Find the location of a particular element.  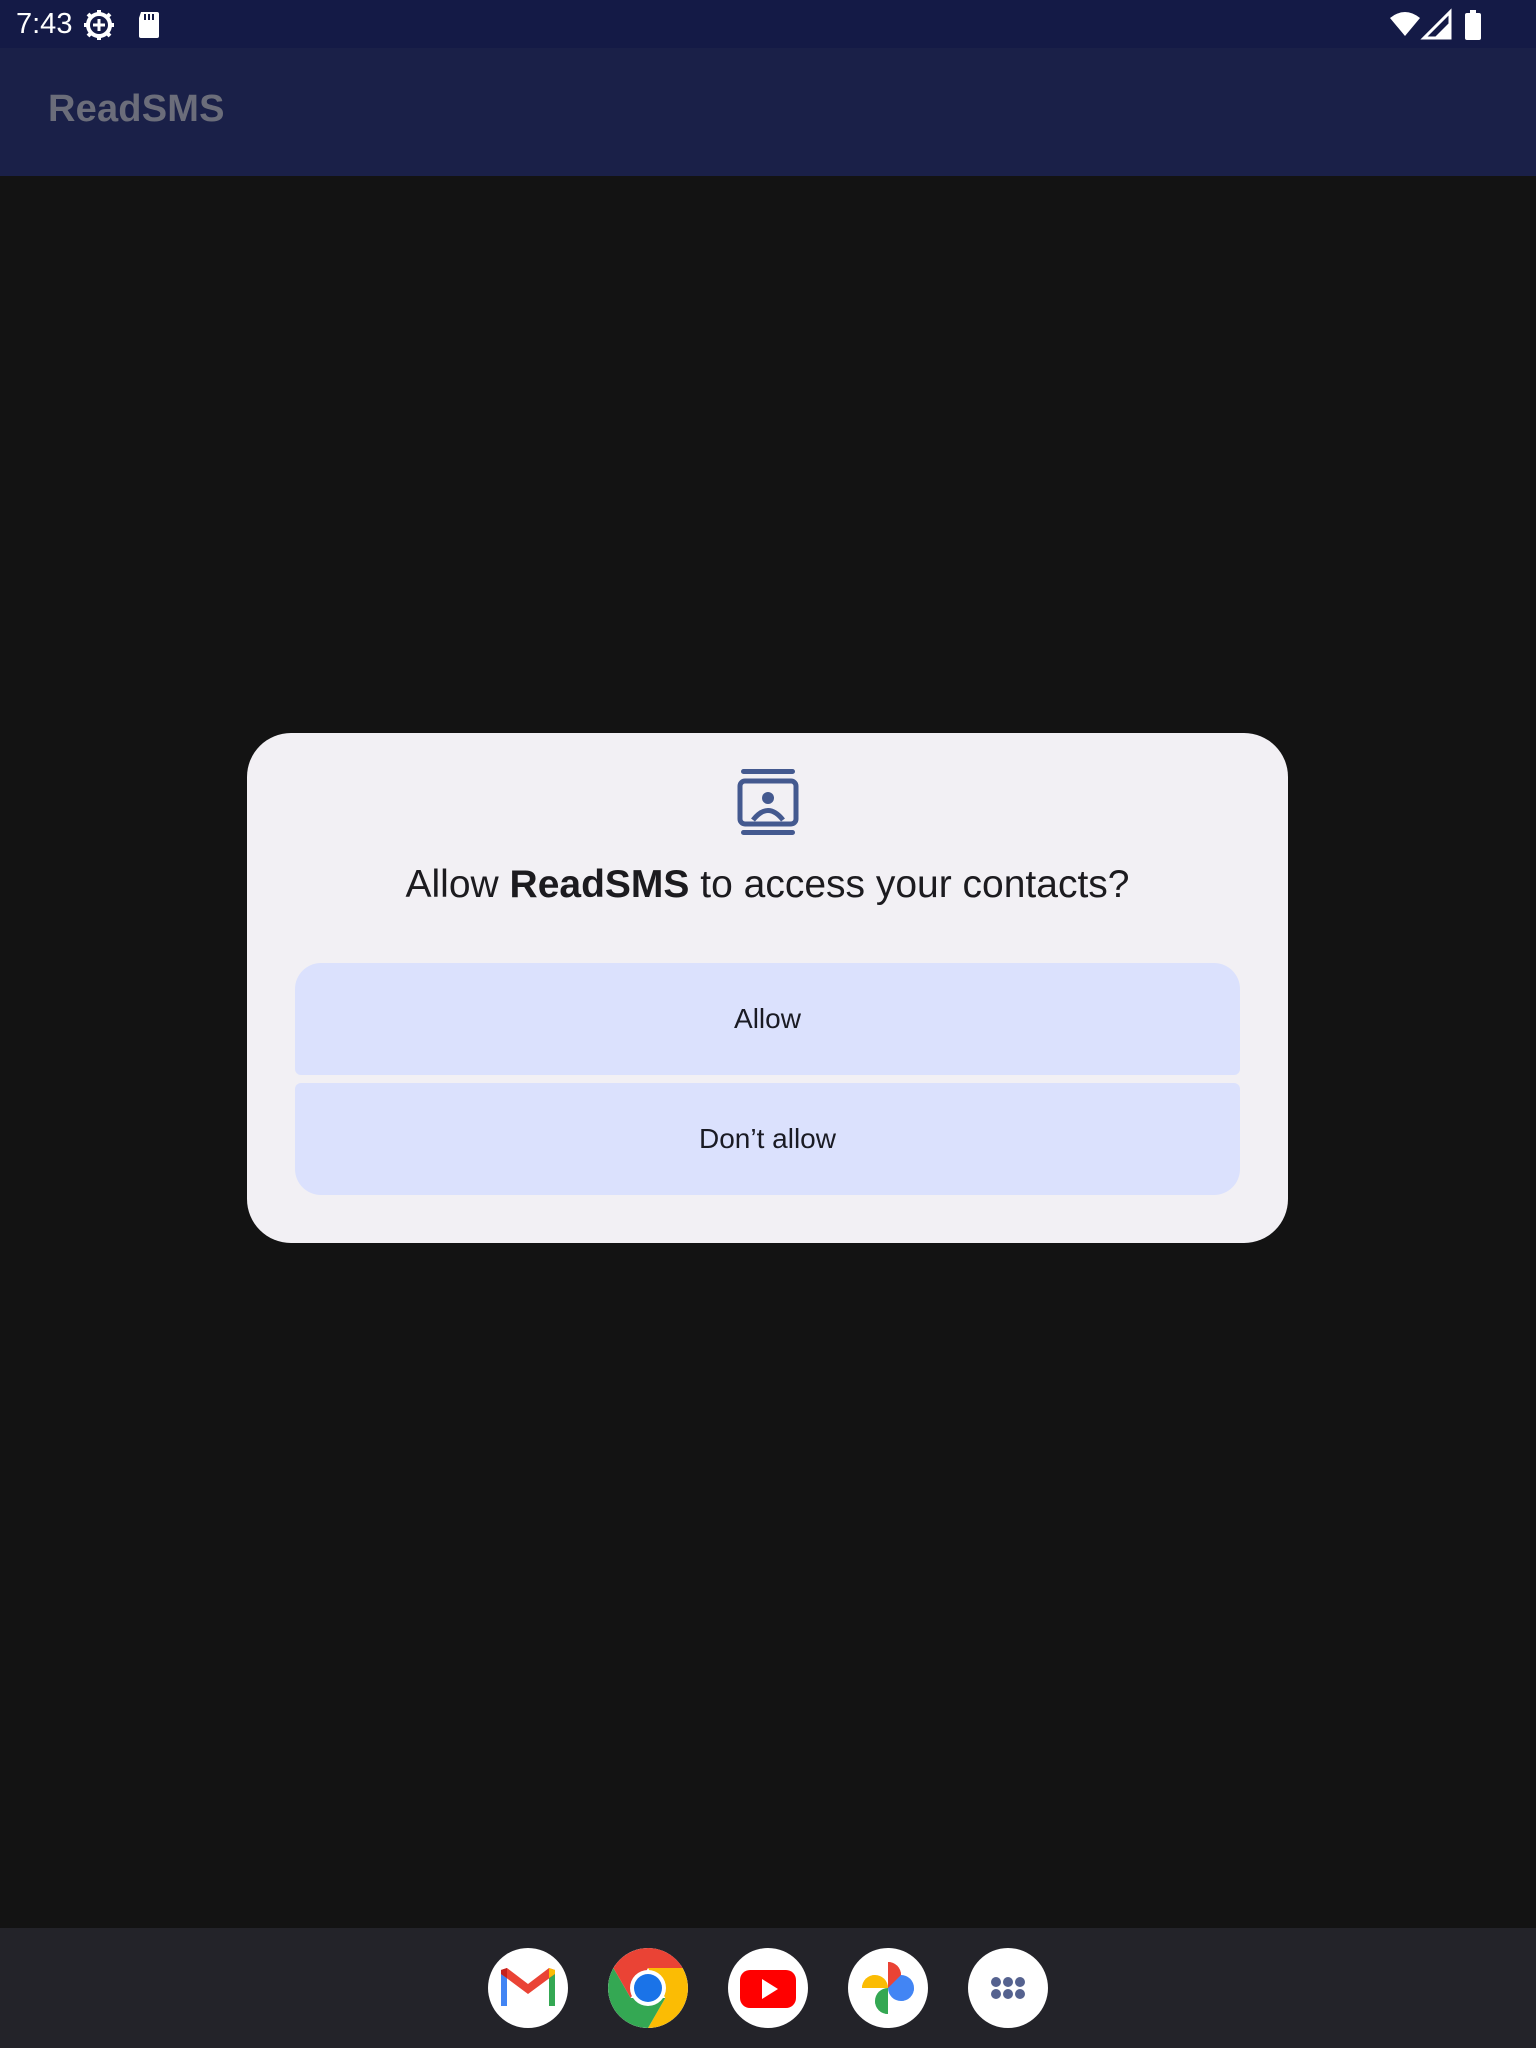

dialog-title: Allow ReadSMS to access your contacts? is located at coordinates (767, 885).